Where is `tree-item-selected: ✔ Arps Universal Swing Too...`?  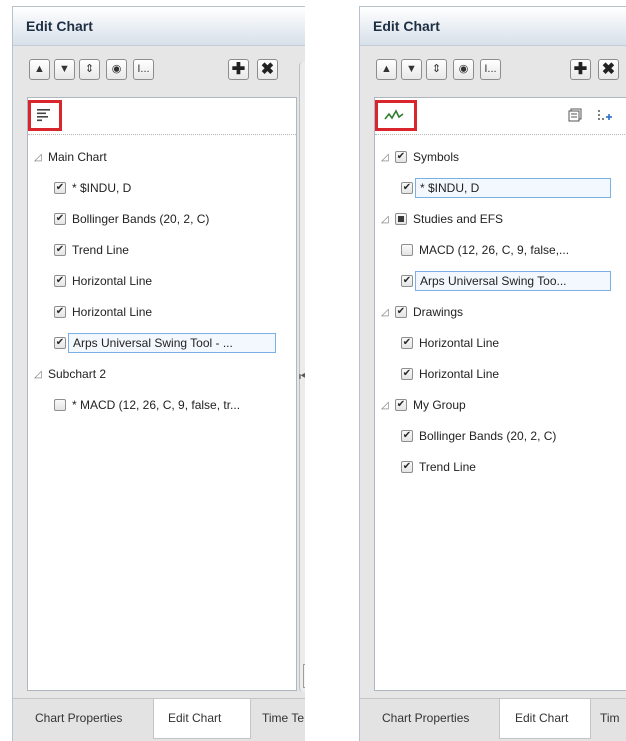
tree-item-selected: ✔ Arps Universal Swing Too... is located at coordinates (506, 281).